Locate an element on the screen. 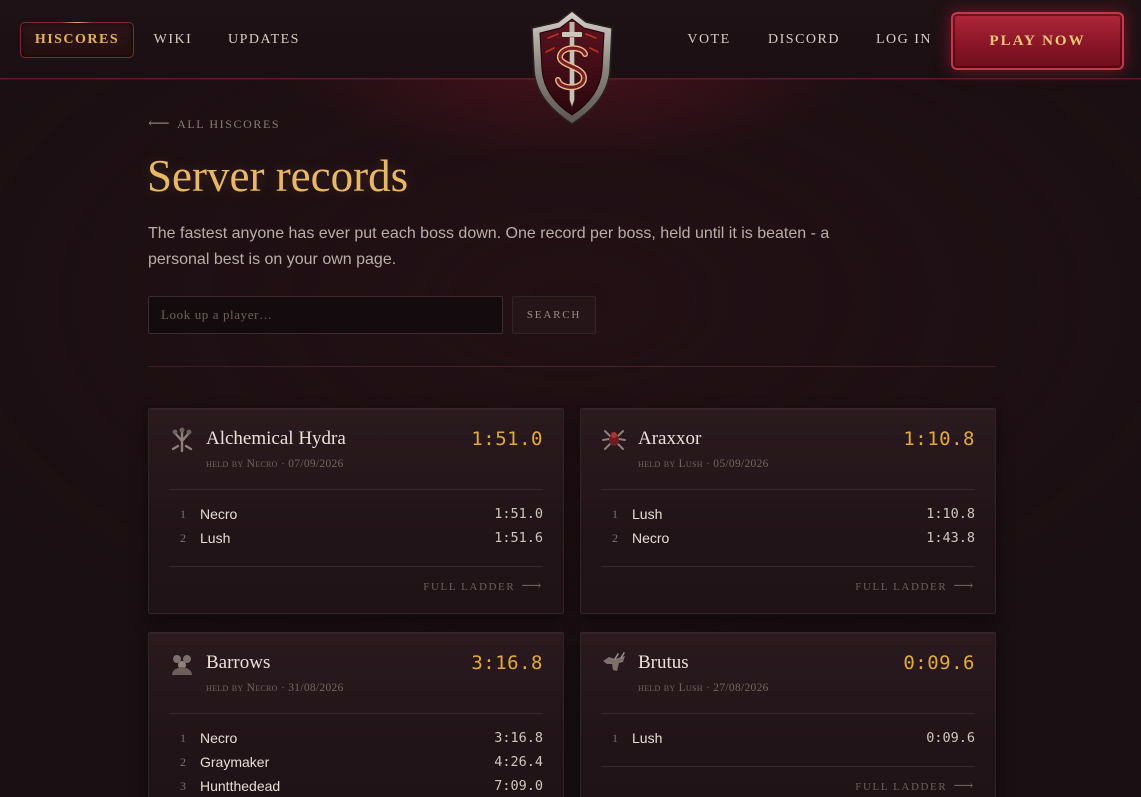 Image resolution: width=1141 pixels, height=797 pixels. player-time: 1:51.0 is located at coordinates (518, 514).